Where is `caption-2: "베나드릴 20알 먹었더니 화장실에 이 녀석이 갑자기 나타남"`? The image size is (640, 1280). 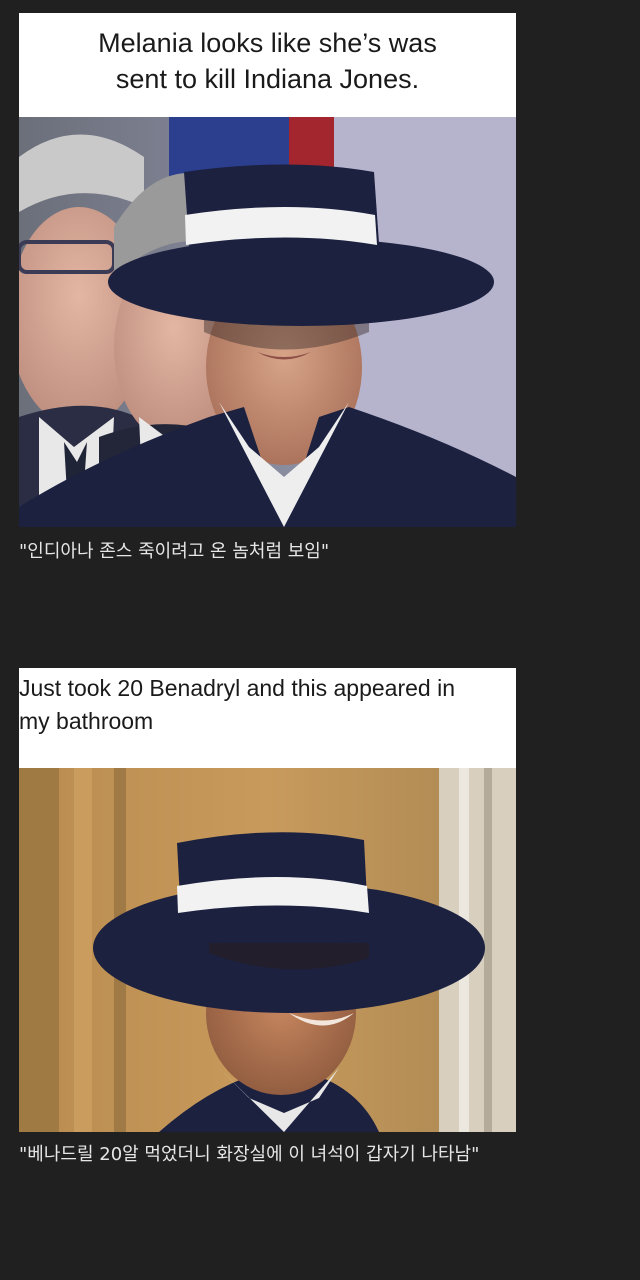 caption-2: "베나드릴 20알 먹었더니 화장실에 이 녀석이 갑자기 나타남" is located at coordinates (249, 1154).